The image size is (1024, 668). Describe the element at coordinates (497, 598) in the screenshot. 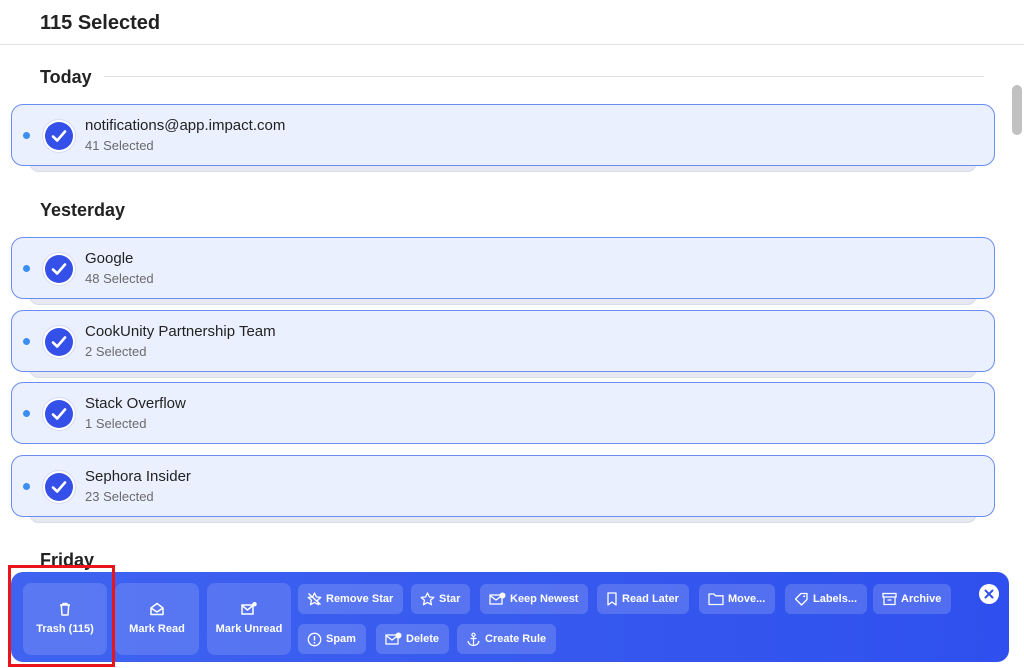

I see `mail-badge-icon` at that location.